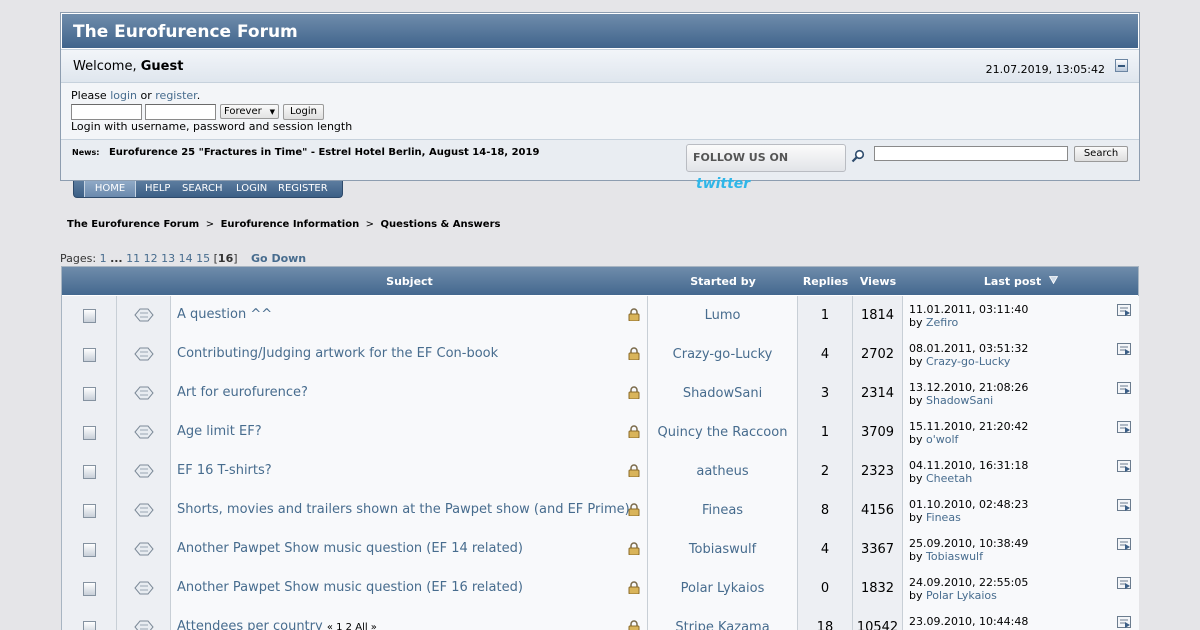  What do you see at coordinates (202, 188) in the screenshot?
I see `menu-search: SEARCH` at bounding box center [202, 188].